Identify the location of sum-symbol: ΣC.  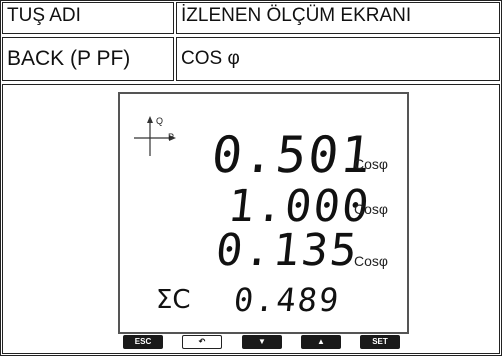
(173, 300).